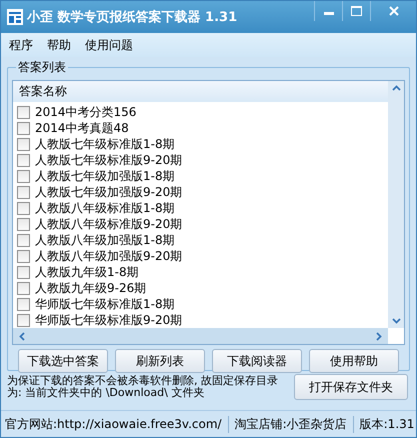 The height and width of the screenshot is (438, 417). I want to click on scroll-up-icon, so click(396, 88).